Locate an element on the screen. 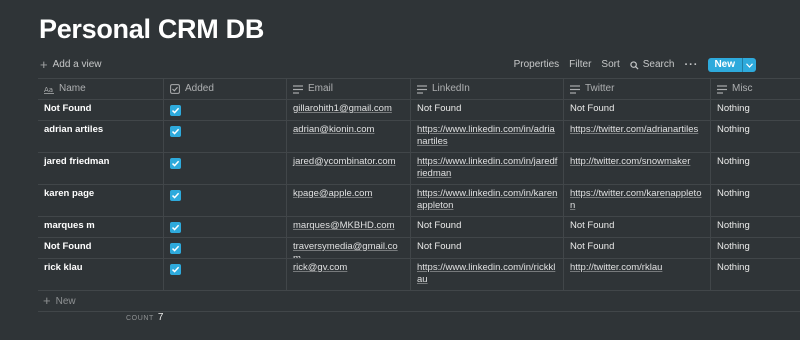 This screenshot has width=800, height=340. column-header-twitter: Twitter is located at coordinates (637, 89).